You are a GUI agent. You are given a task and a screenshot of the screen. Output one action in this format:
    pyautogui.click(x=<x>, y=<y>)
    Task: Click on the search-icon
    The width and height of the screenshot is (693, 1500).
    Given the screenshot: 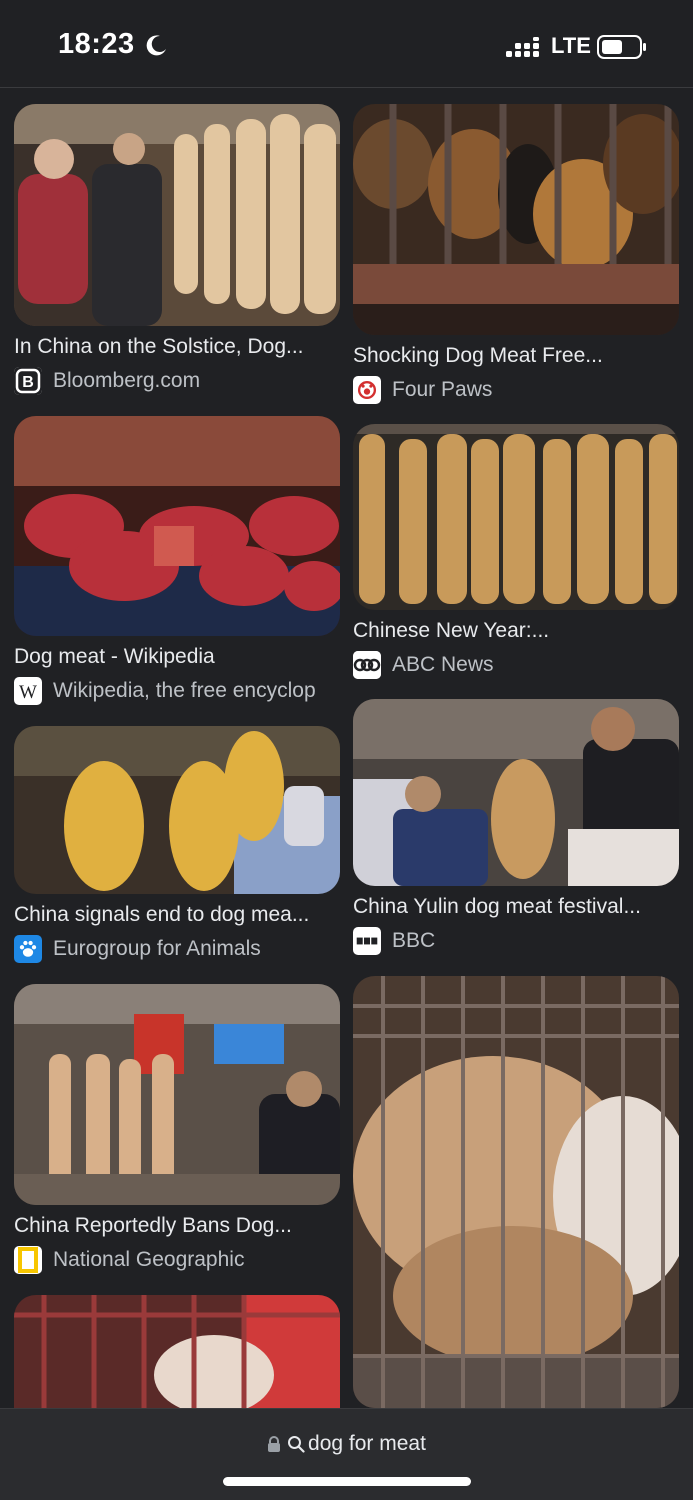 What is the action you would take?
    pyautogui.click(x=296, y=1444)
    